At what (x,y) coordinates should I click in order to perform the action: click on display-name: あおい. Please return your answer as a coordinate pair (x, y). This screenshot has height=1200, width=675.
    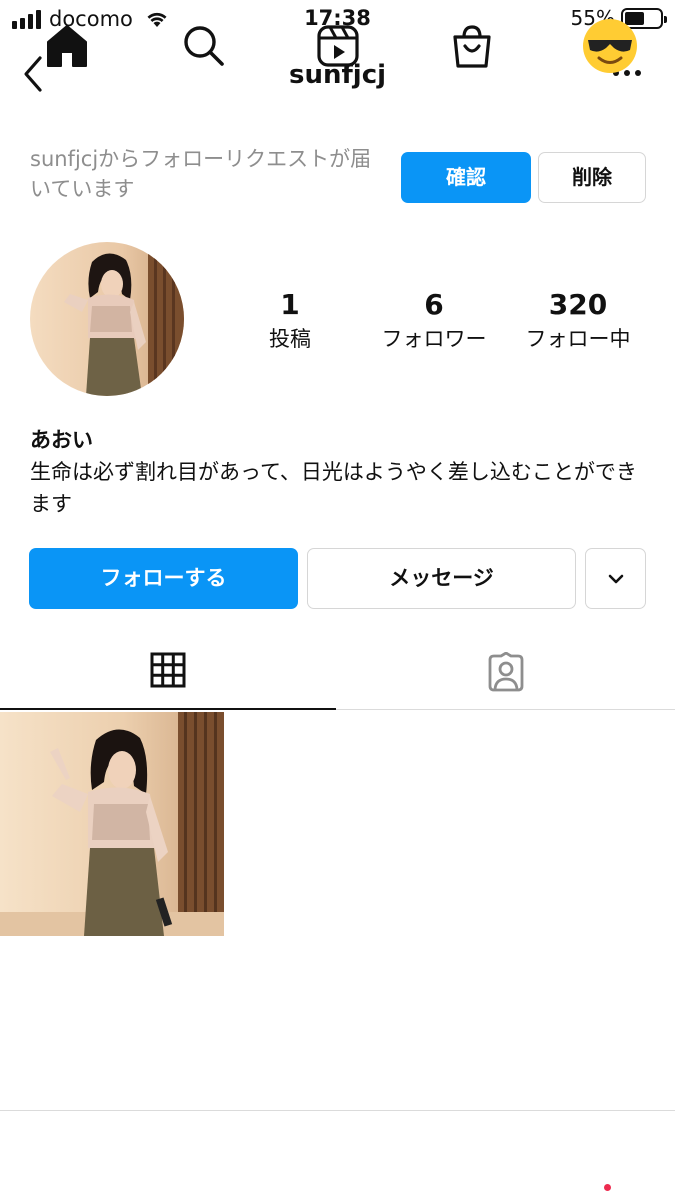
    Looking at the image, I should click on (61, 440).